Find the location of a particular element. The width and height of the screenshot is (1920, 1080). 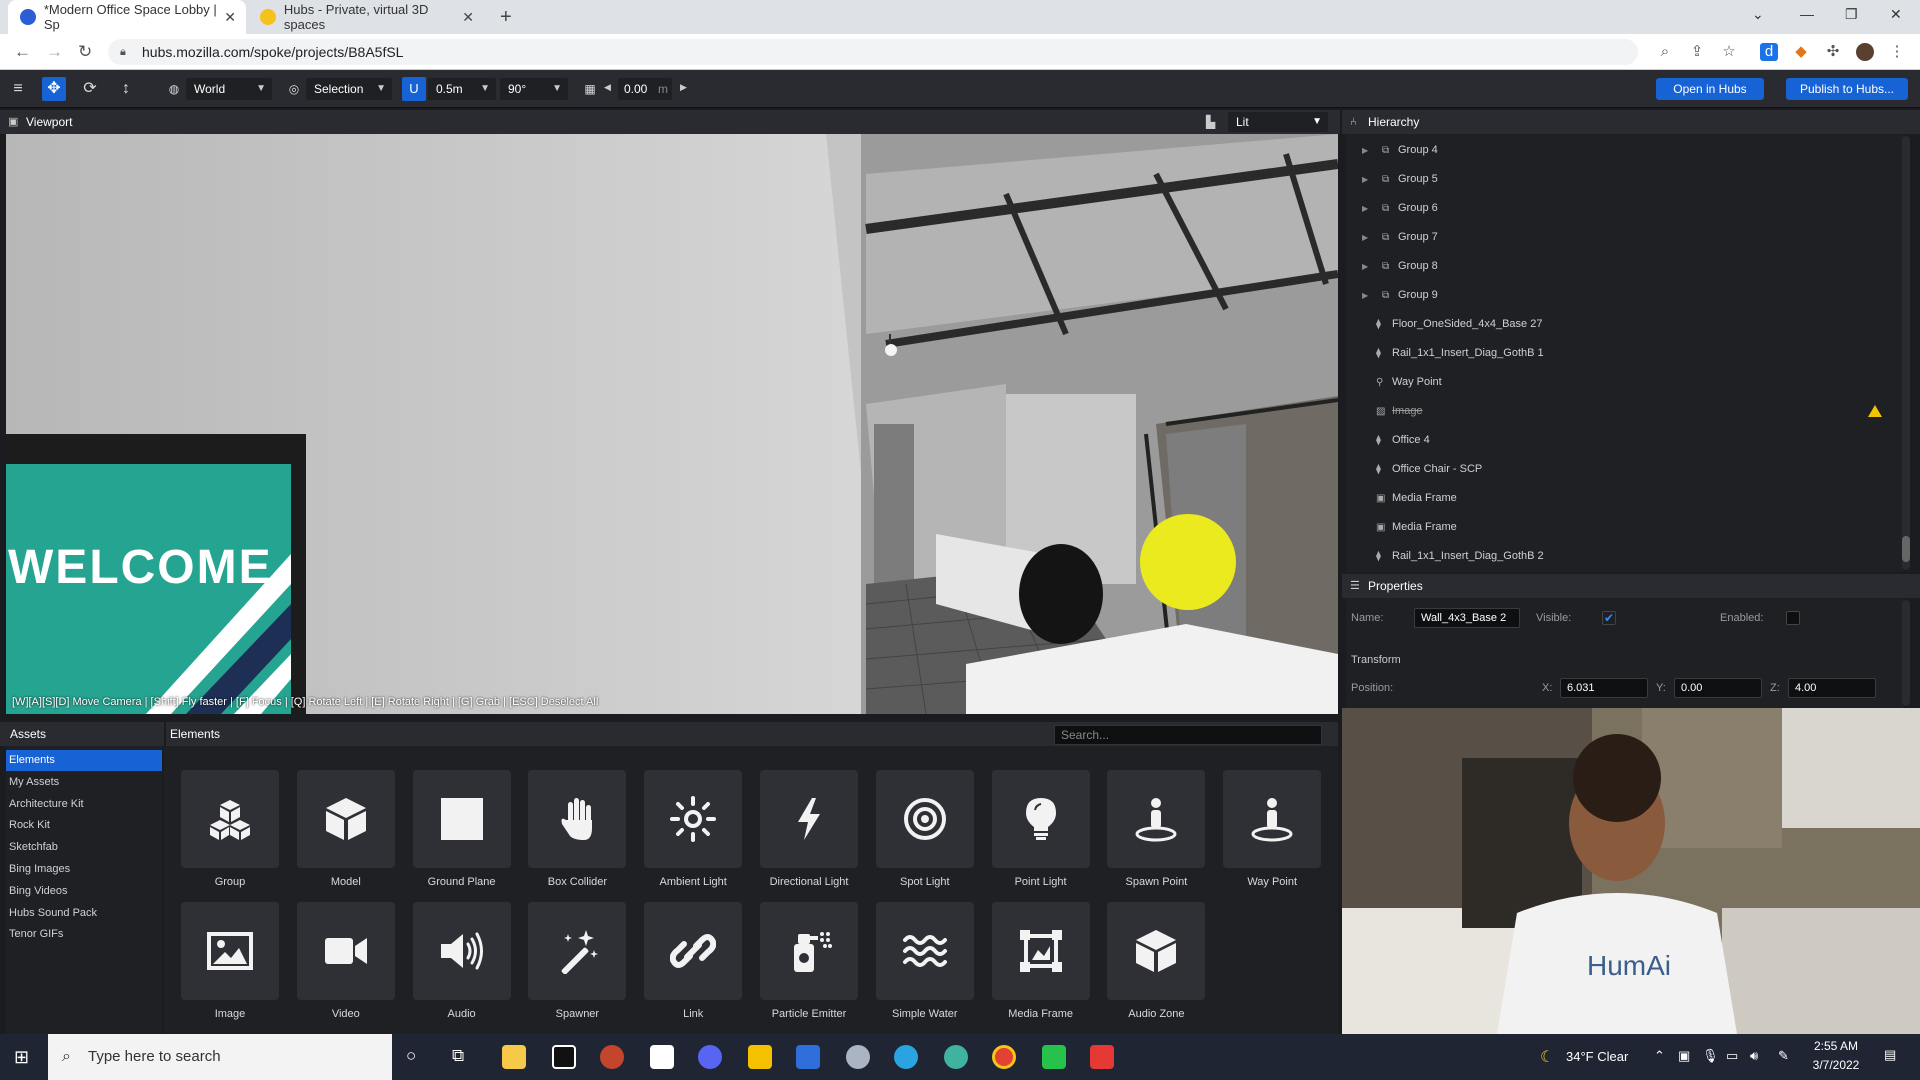

hierarchy-item: ▨ Image is located at coordinates (1625, 411).